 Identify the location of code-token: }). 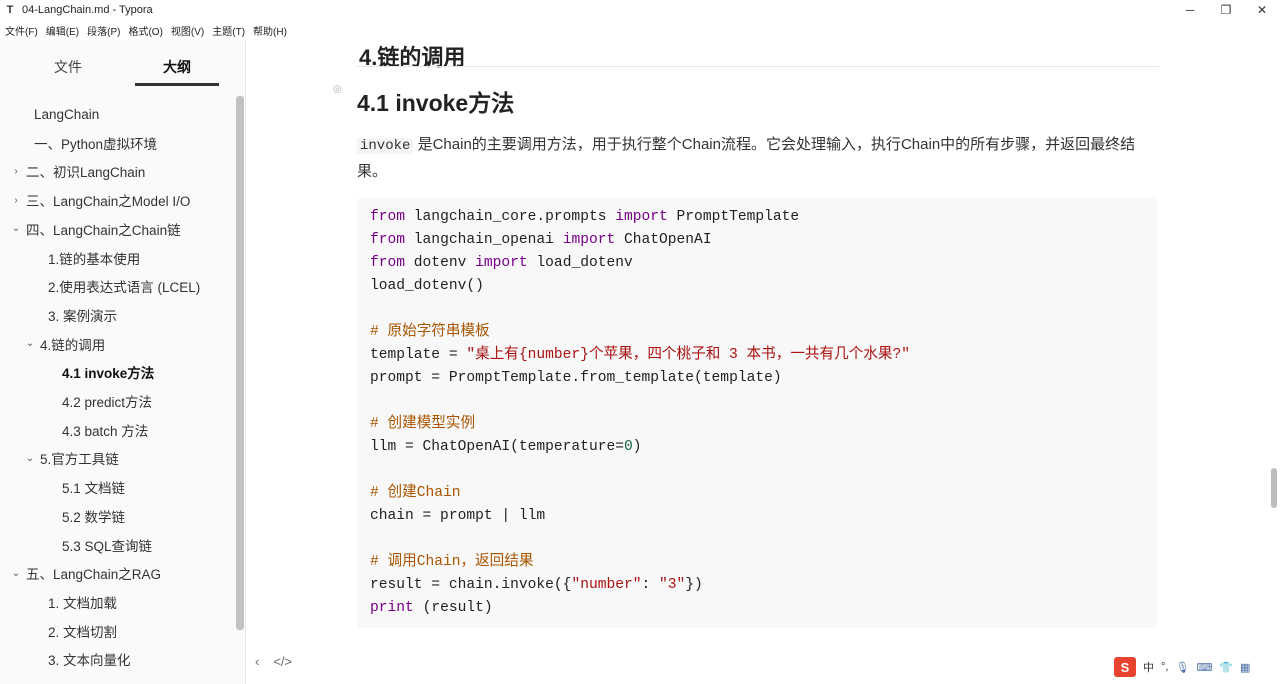
(694, 585).